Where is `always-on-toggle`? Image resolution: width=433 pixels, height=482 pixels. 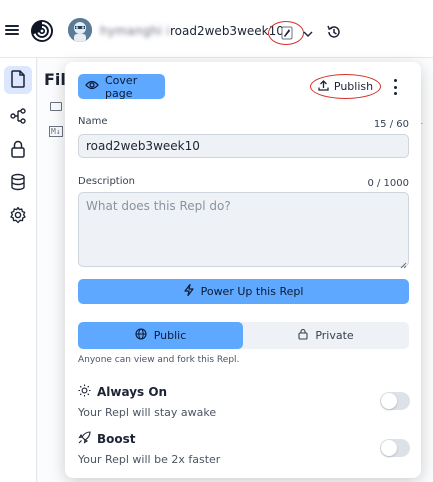
always-on-toggle is located at coordinates (395, 401).